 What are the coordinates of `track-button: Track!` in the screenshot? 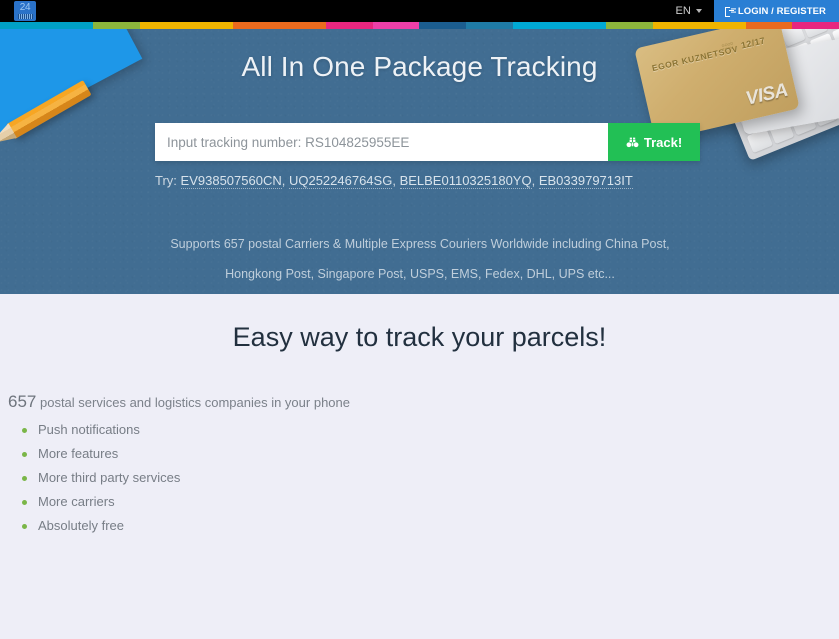 It's located at (654, 142).